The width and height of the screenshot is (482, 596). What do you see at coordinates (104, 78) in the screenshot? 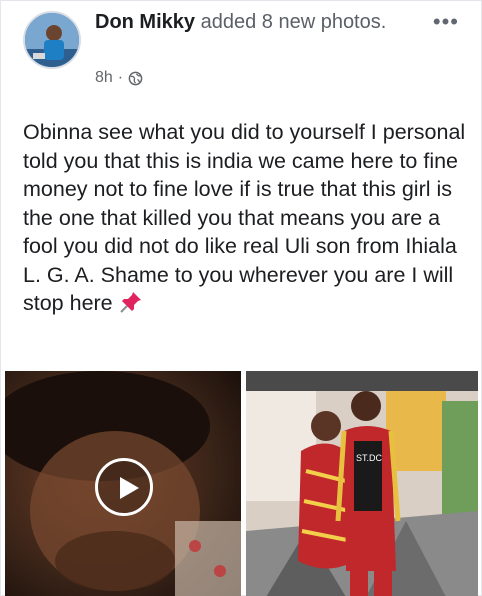
I see `timestamp: 8h` at bounding box center [104, 78].